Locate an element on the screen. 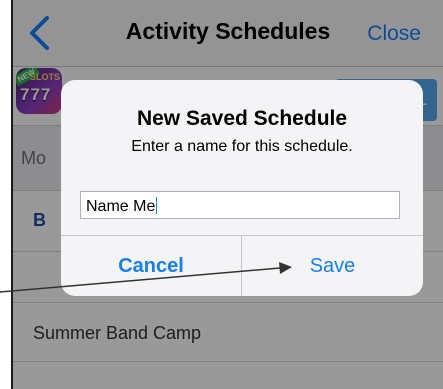  text-caret is located at coordinates (157, 205).